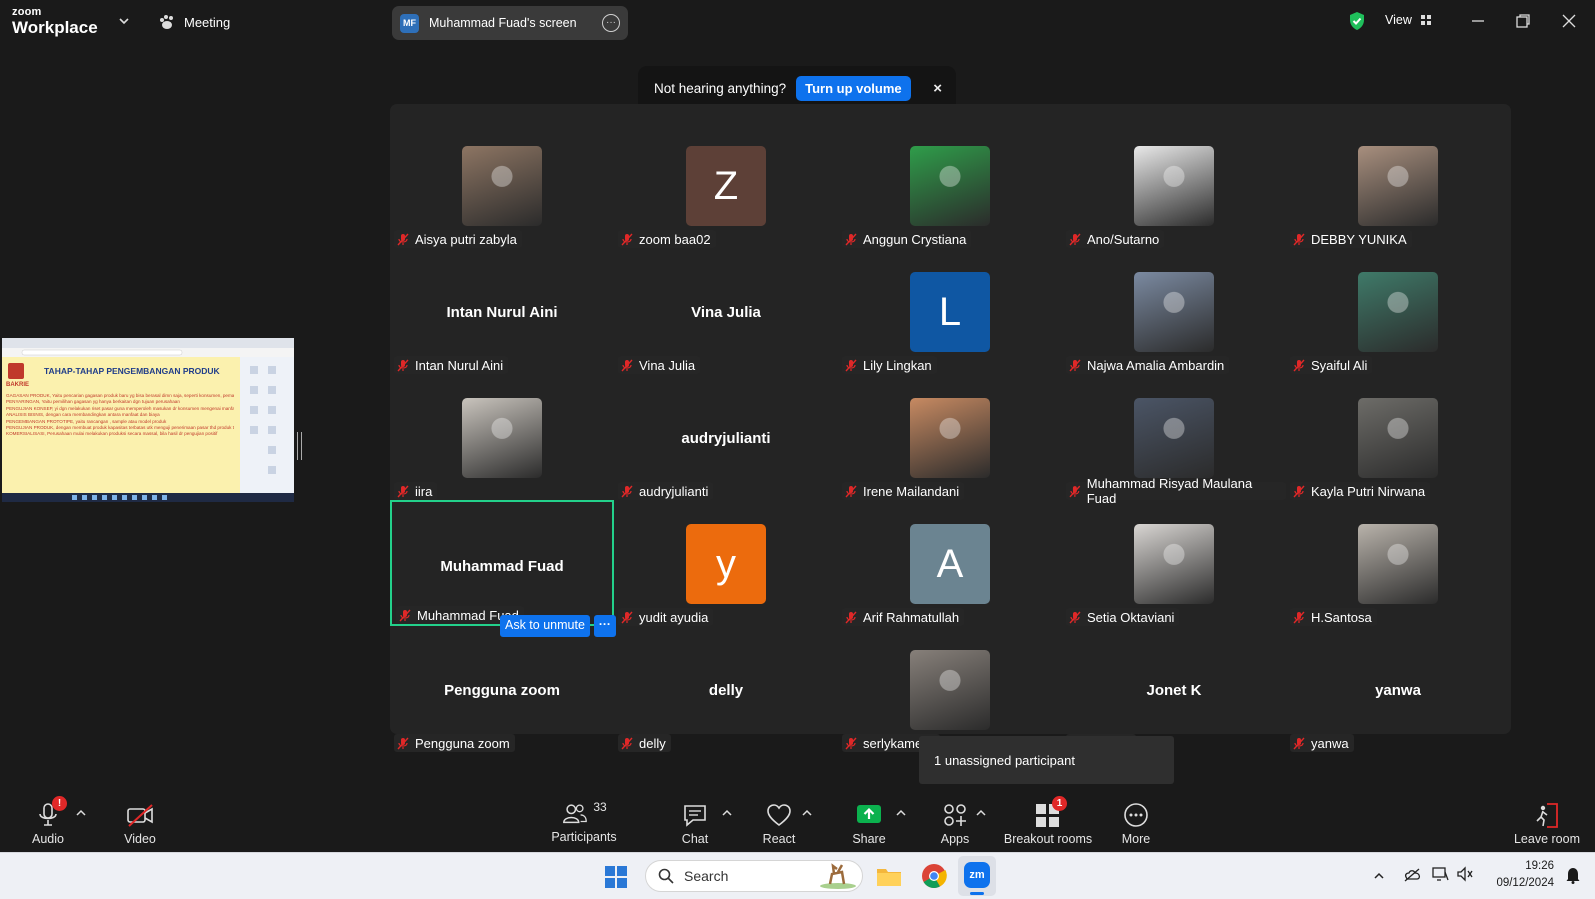  Describe the element at coordinates (903, 491) in the screenshot. I see `participant-name-bar: Irene Mailandani` at that location.